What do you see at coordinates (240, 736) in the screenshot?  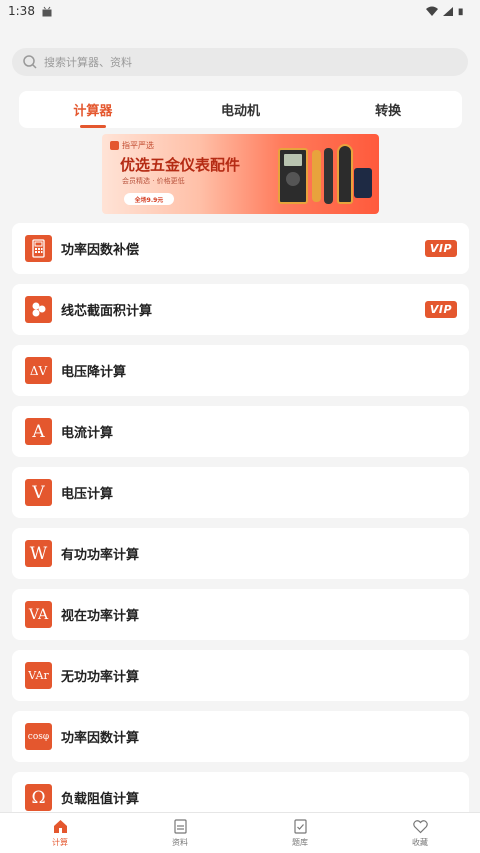 I see `calc-item-power-factor: cosφ 功率因数计算` at bounding box center [240, 736].